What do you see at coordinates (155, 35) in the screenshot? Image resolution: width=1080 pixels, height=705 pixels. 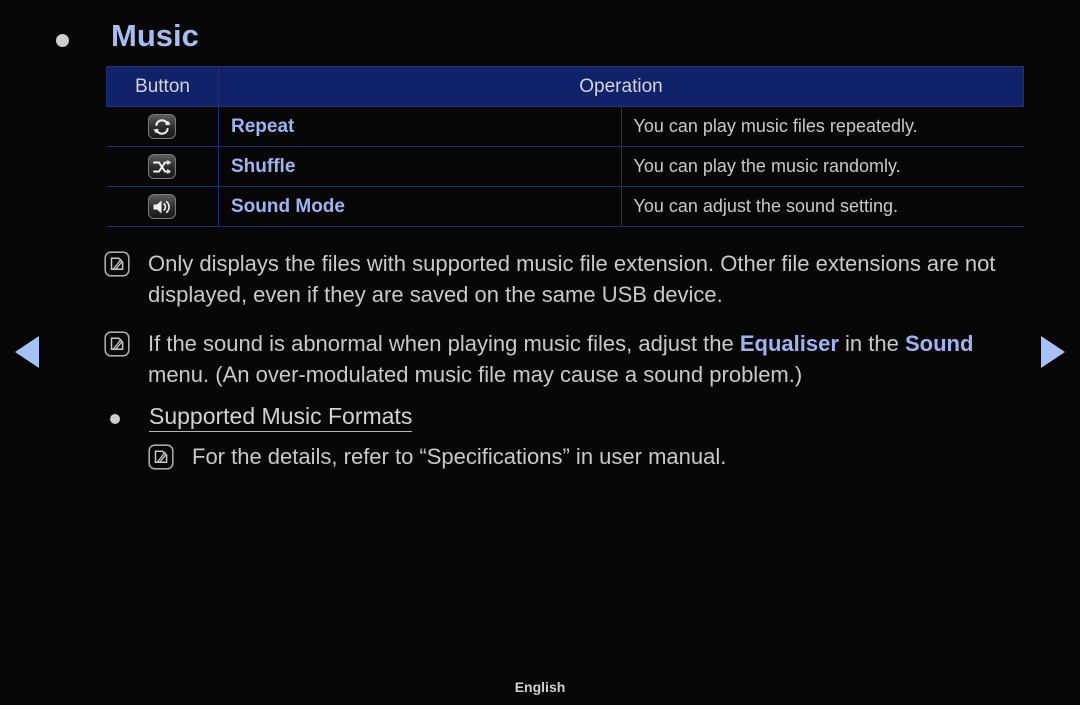 I see `page-title: Music` at bounding box center [155, 35].